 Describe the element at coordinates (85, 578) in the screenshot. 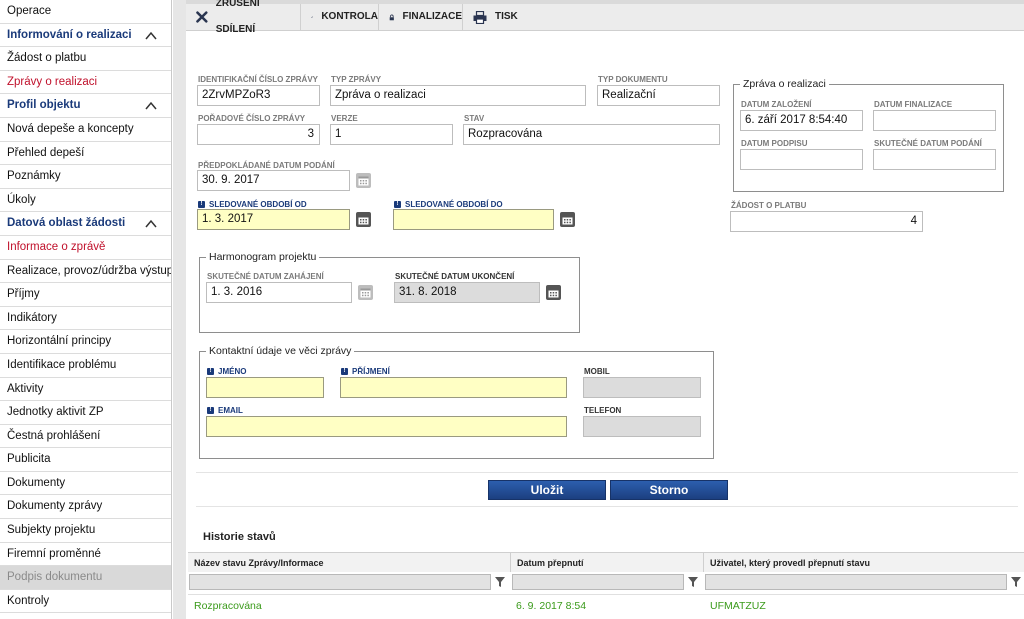

I see `sidebar-item: Podpis dokumentu` at that location.